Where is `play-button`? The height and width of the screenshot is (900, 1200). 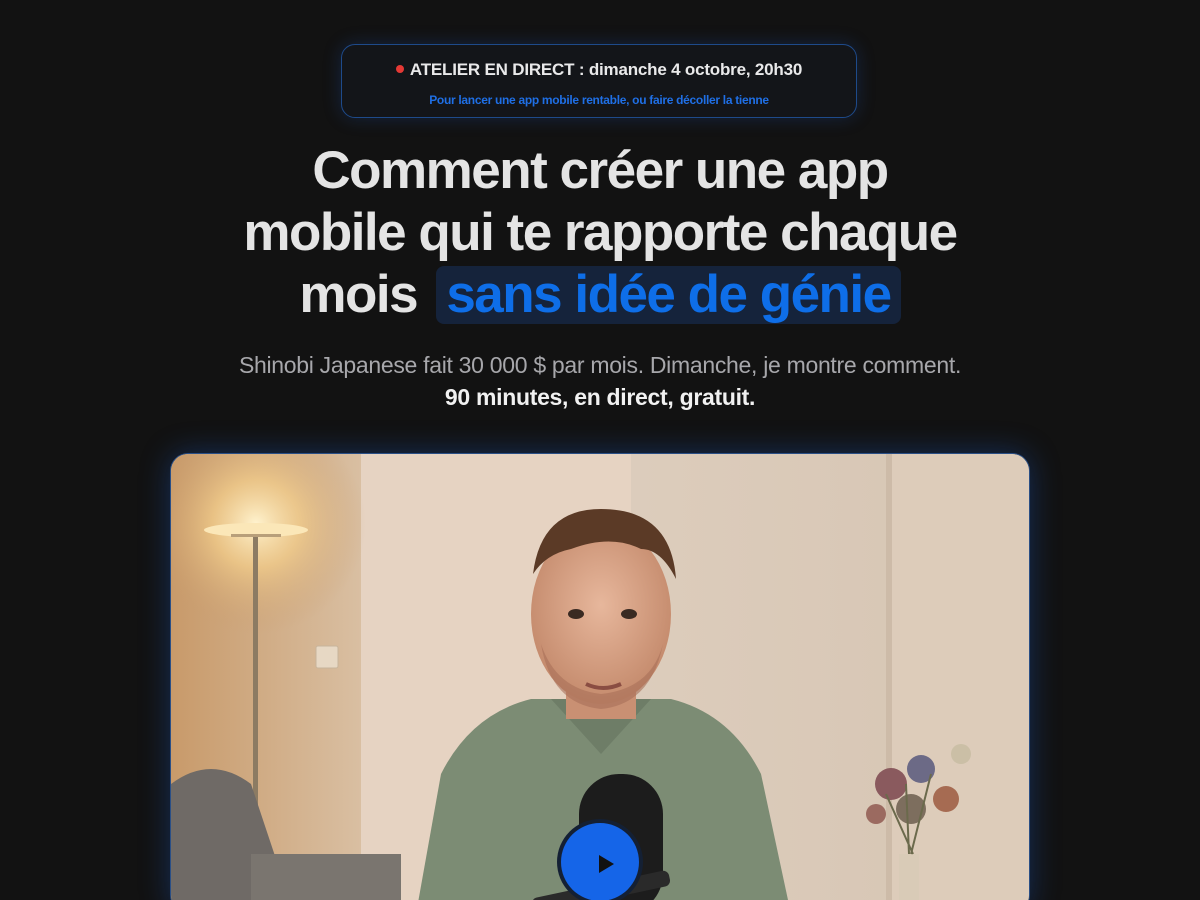
play-button is located at coordinates (600, 859).